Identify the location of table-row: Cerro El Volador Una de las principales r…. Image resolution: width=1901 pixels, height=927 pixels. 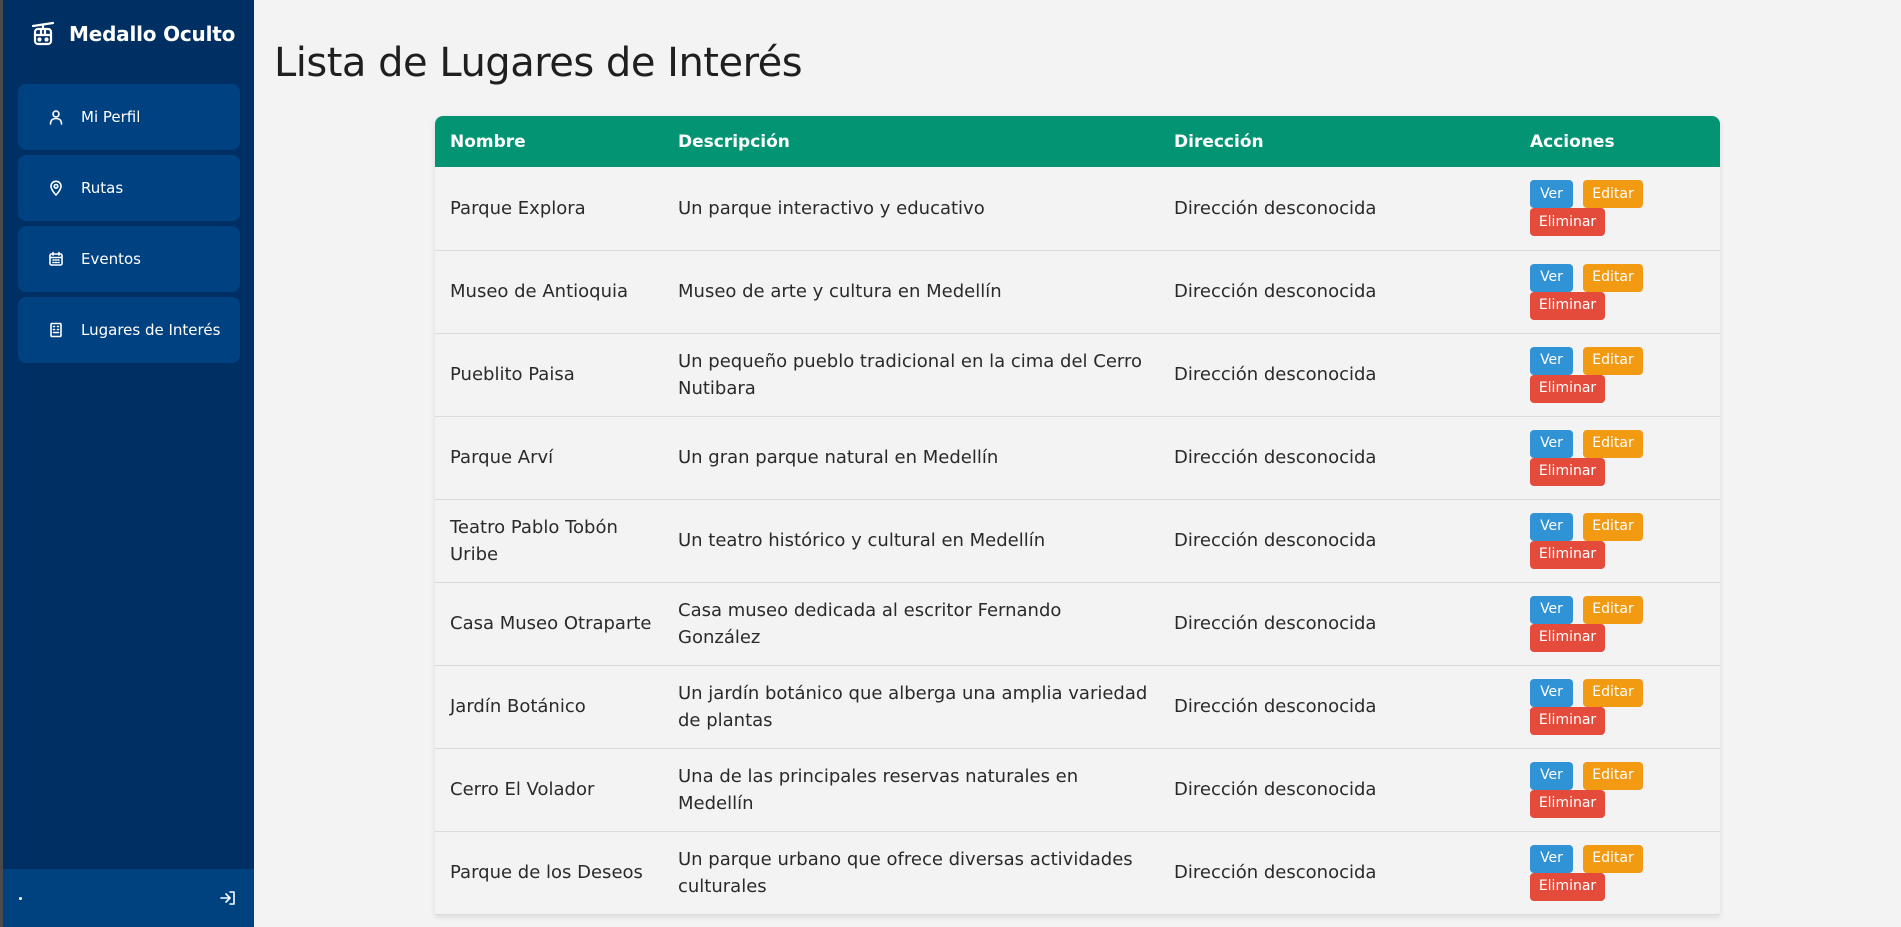
(1077, 790).